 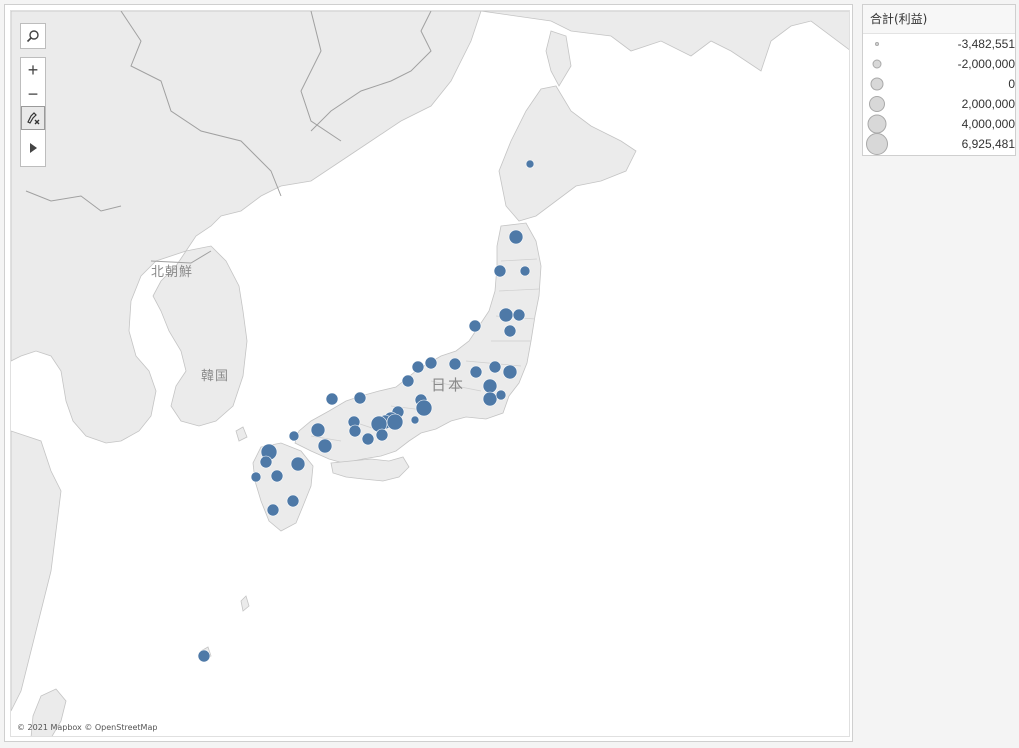 I want to click on label-japan: 日本, so click(x=448, y=385).